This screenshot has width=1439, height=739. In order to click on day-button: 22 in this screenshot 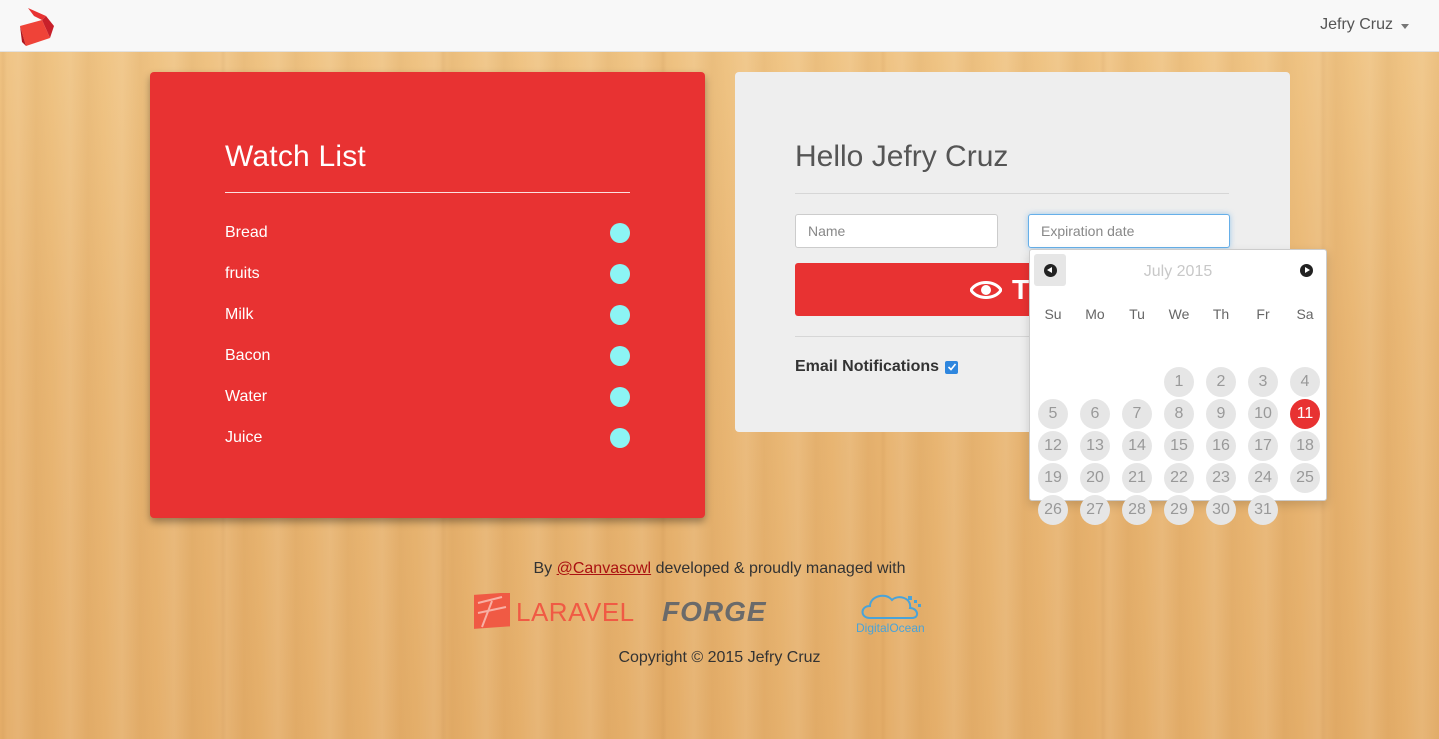, I will do `click(1179, 478)`.